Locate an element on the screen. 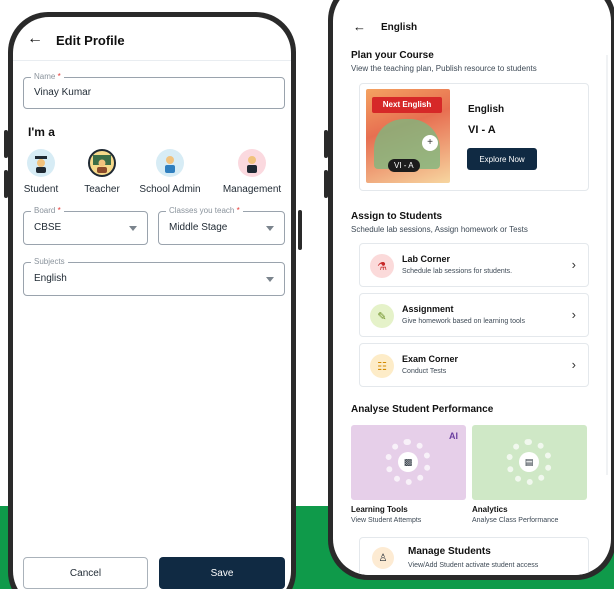  learning-tools-tile: ▩ AI is located at coordinates (408, 462).